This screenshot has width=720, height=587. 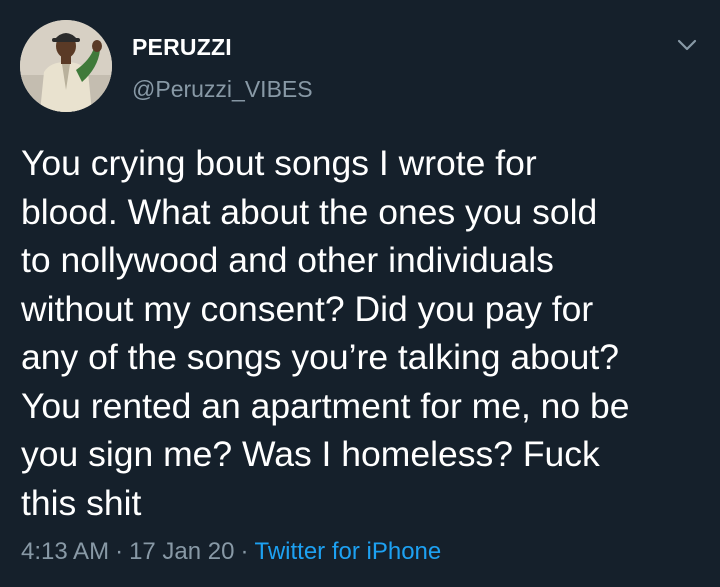 What do you see at coordinates (307, 308) in the screenshot?
I see `tweet-text-line: without my consent? Did you pay for` at bounding box center [307, 308].